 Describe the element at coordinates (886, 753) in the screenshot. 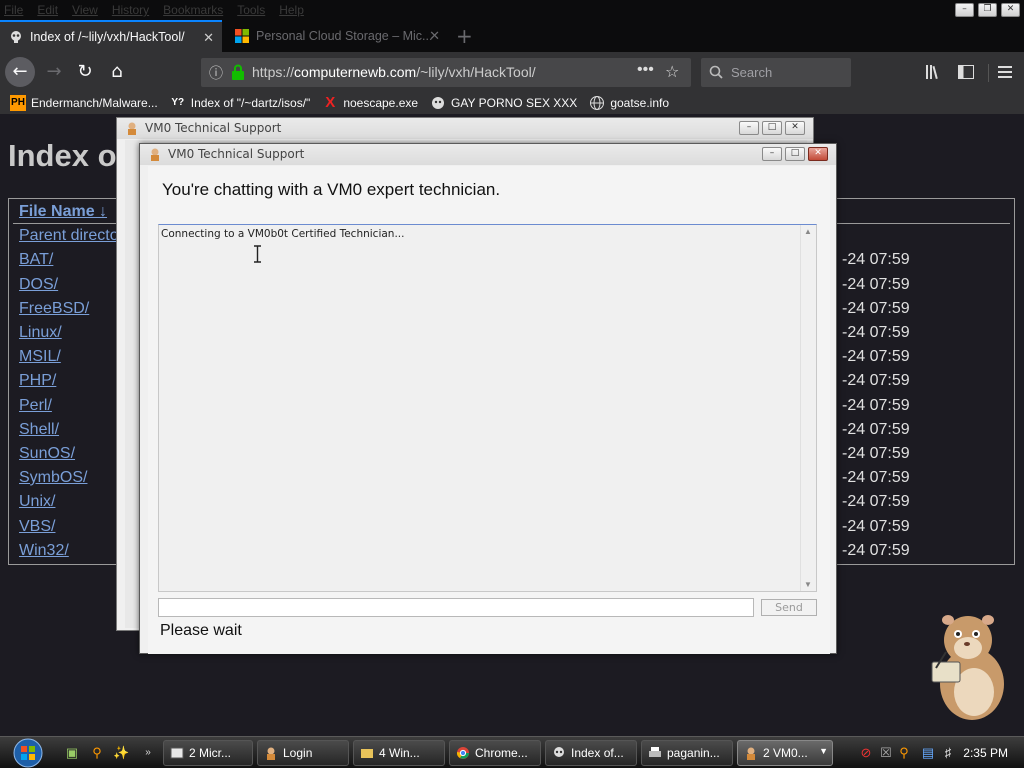

I see `network-disconnected-icon: ☒` at that location.